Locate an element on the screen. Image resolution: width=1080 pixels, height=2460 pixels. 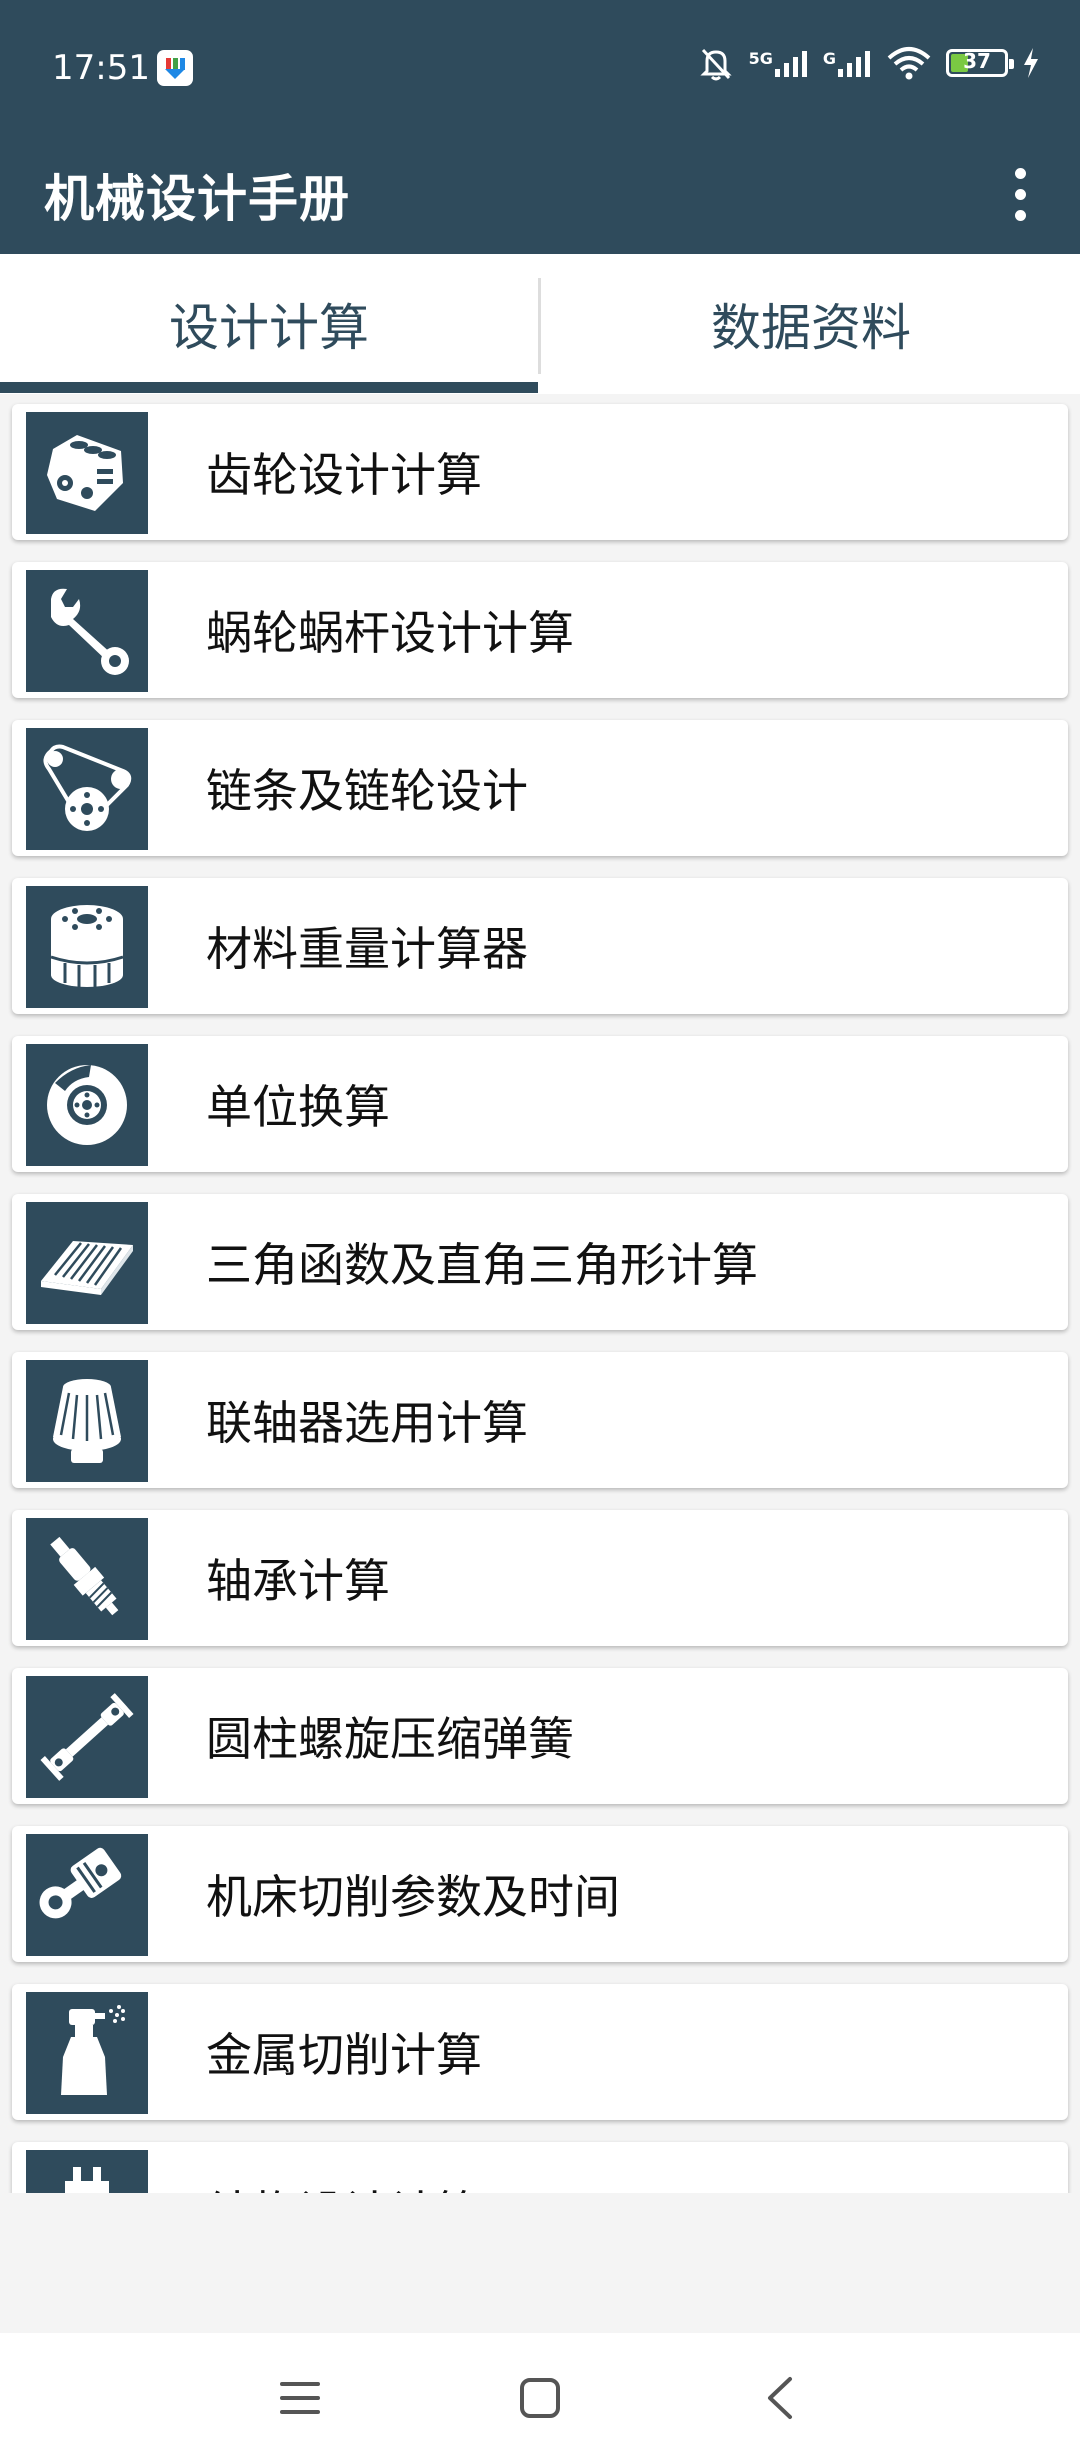
list-item-label: 机床切削参数及时间 is located at coordinates (413, 1897).